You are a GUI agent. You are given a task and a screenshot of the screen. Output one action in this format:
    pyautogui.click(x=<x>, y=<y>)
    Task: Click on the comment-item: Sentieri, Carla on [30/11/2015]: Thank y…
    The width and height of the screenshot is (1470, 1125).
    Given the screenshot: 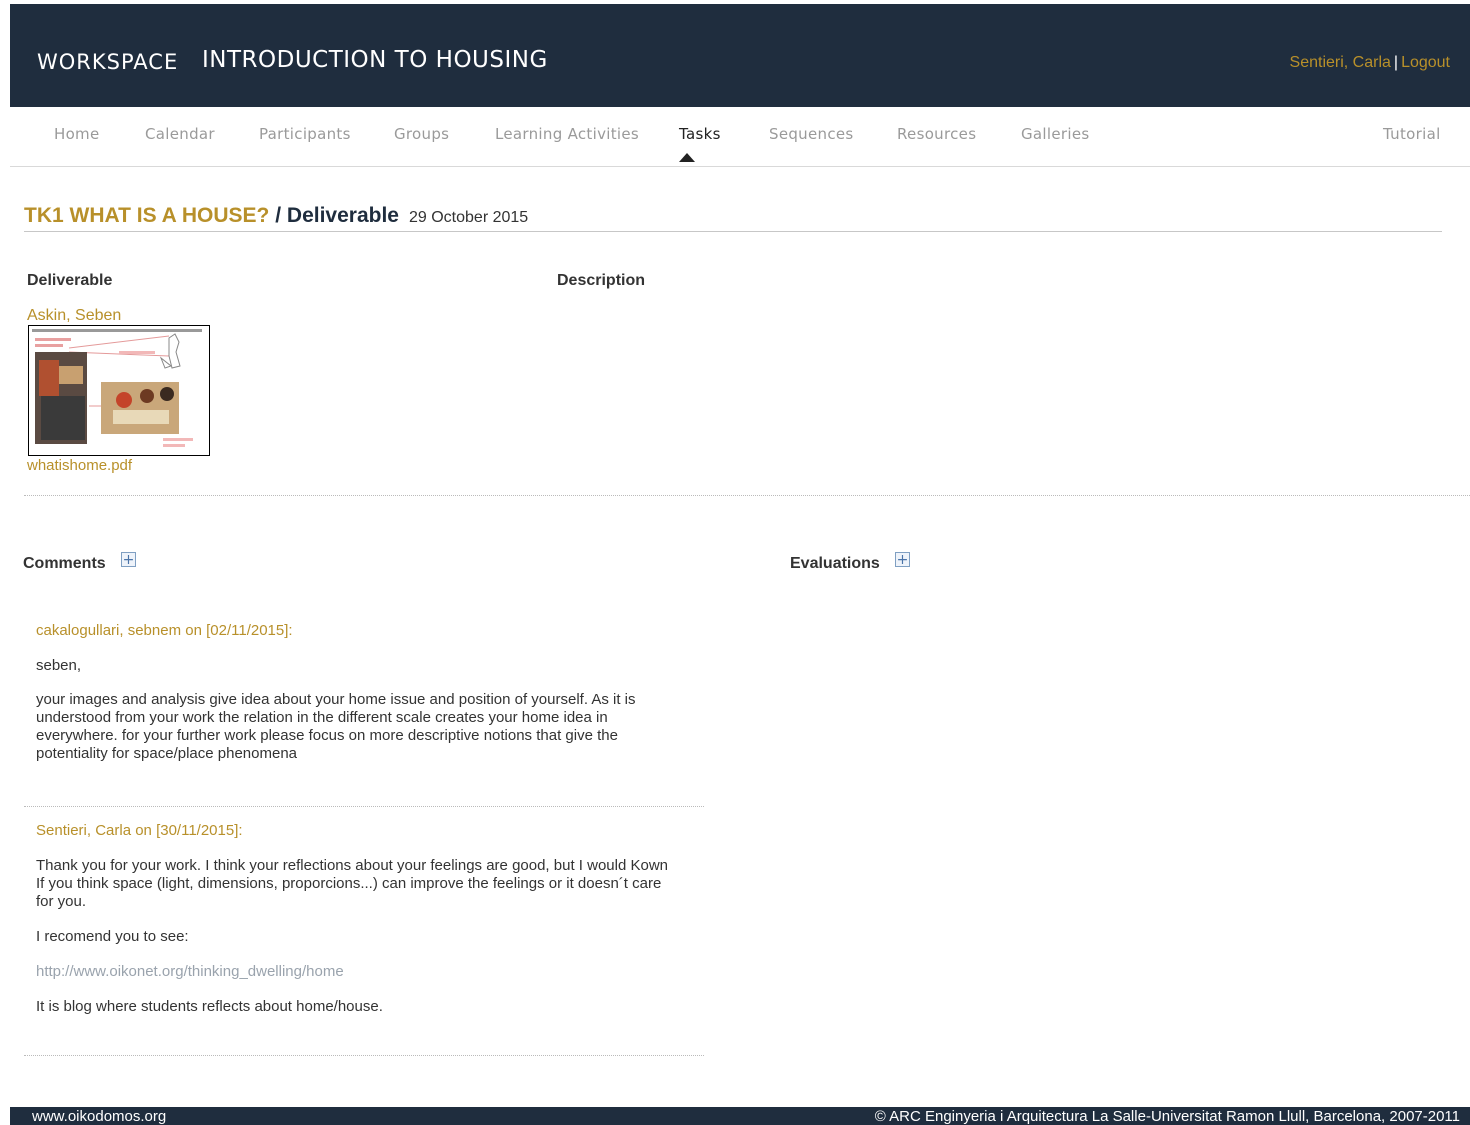 What is the action you would take?
    pyautogui.click(x=366, y=919)
    